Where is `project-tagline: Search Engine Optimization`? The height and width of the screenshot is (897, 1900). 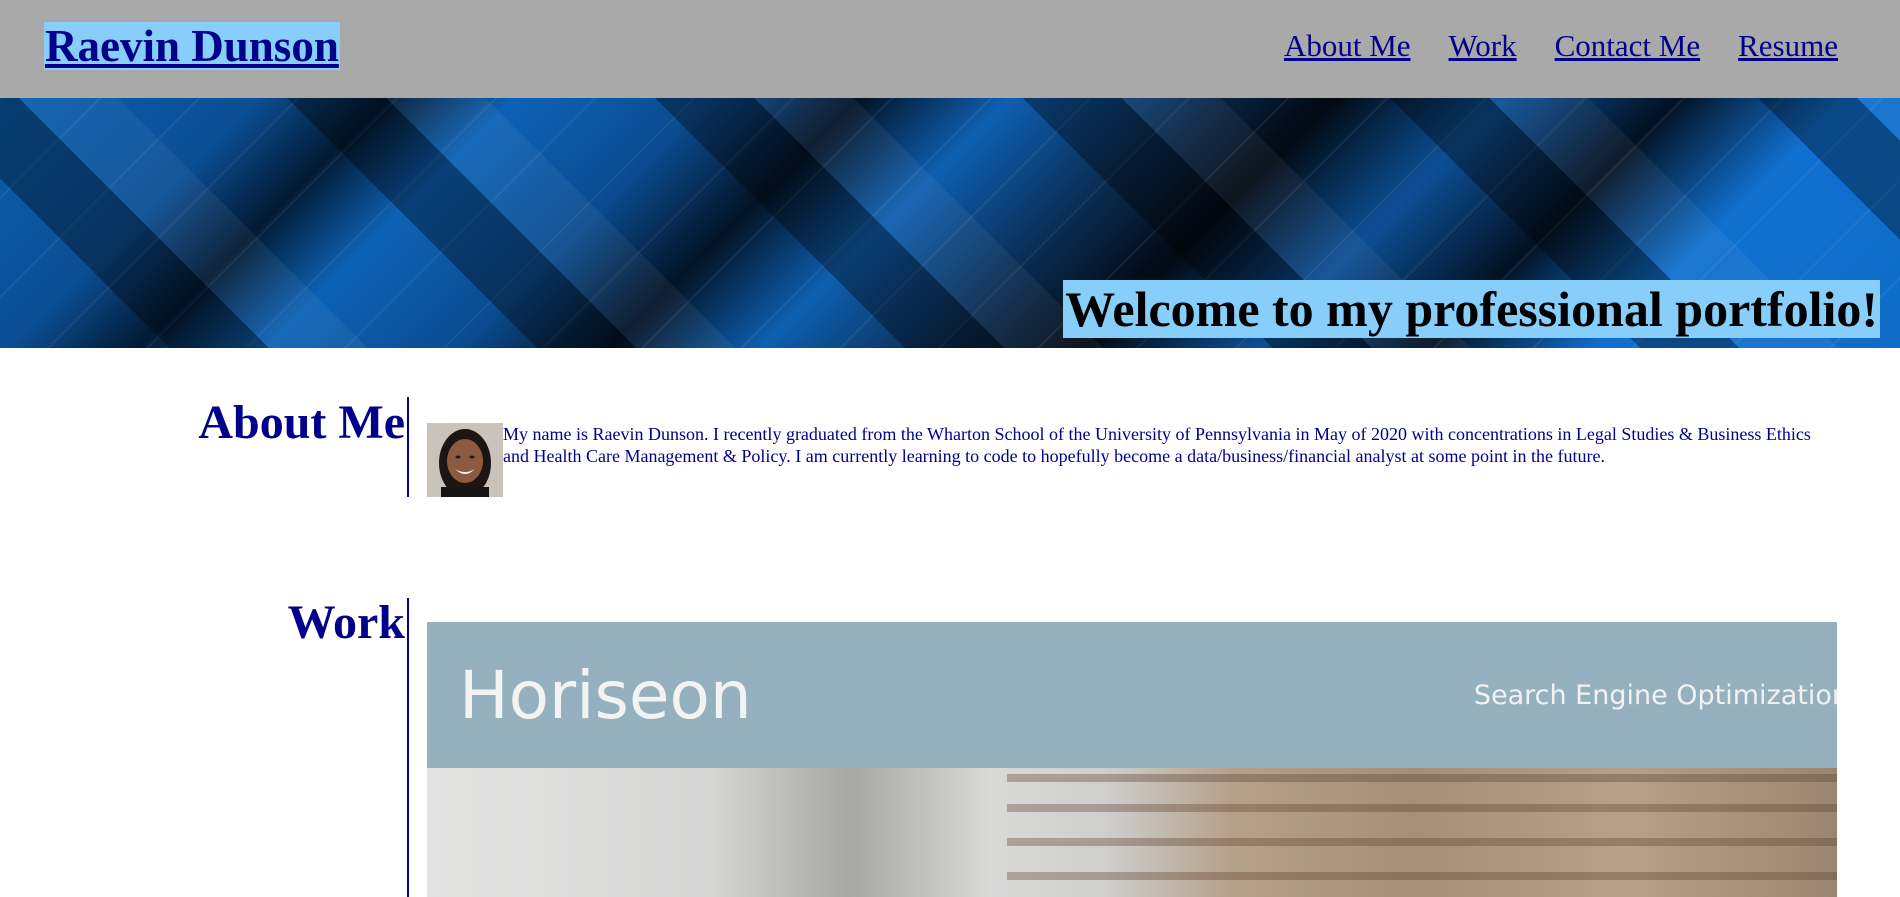
project-tagline: Search Engine Optimization is located at coordinates (1655, 695).